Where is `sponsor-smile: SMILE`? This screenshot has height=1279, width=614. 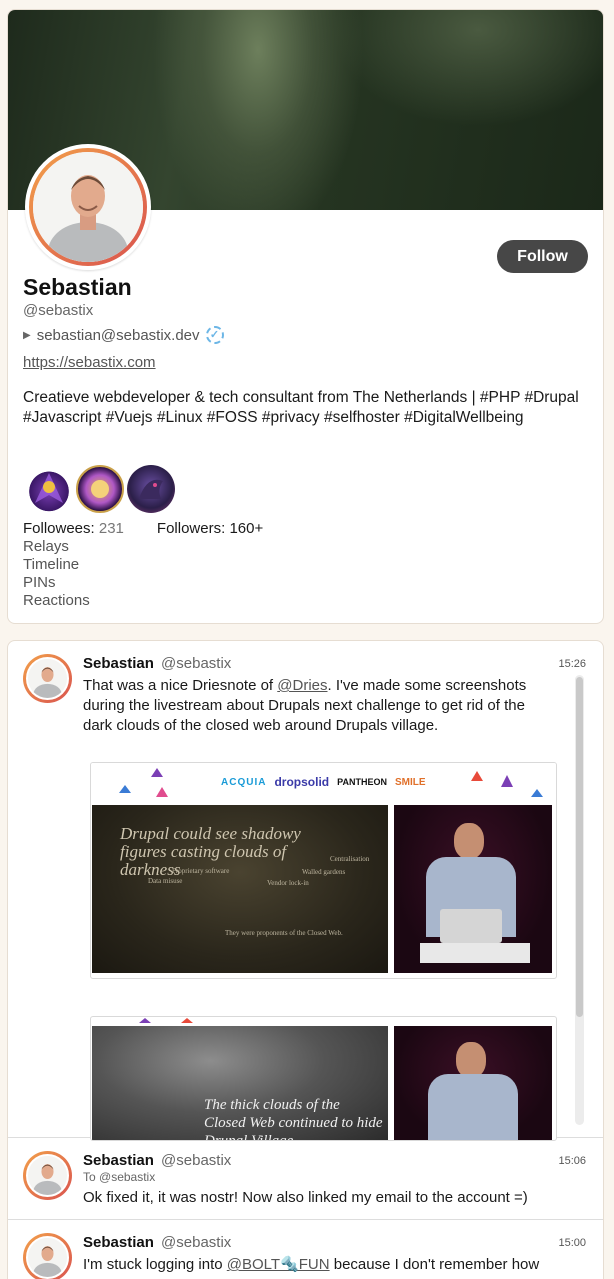
sponsor-smile: SMILE is located at coordinates (410, 782).